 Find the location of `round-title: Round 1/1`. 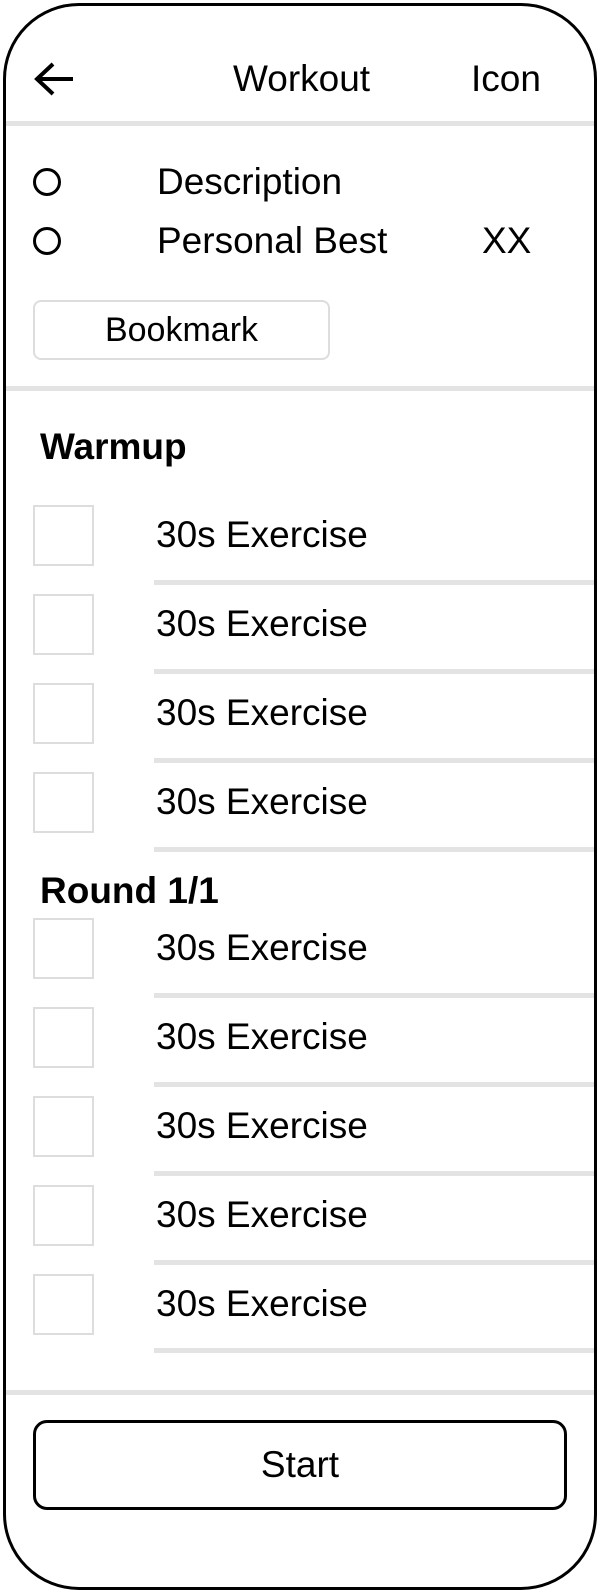

round-title: Round 1/1 is located at coordinates (129, 890).